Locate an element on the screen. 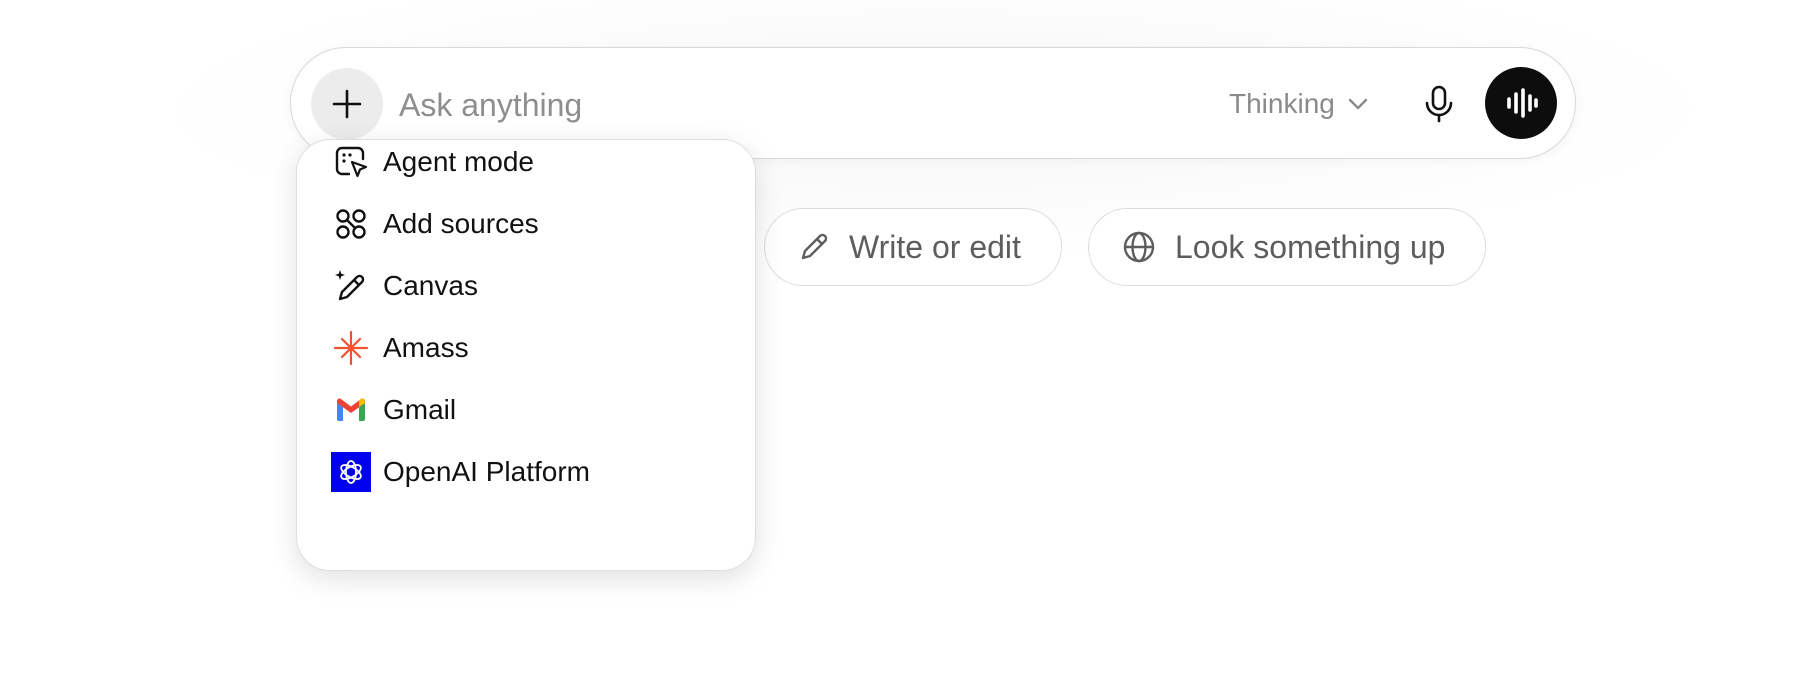 This screenshot has width=1820, height=700. menu-item-label: OpenAI Platform is located at coordinates (486, 471).